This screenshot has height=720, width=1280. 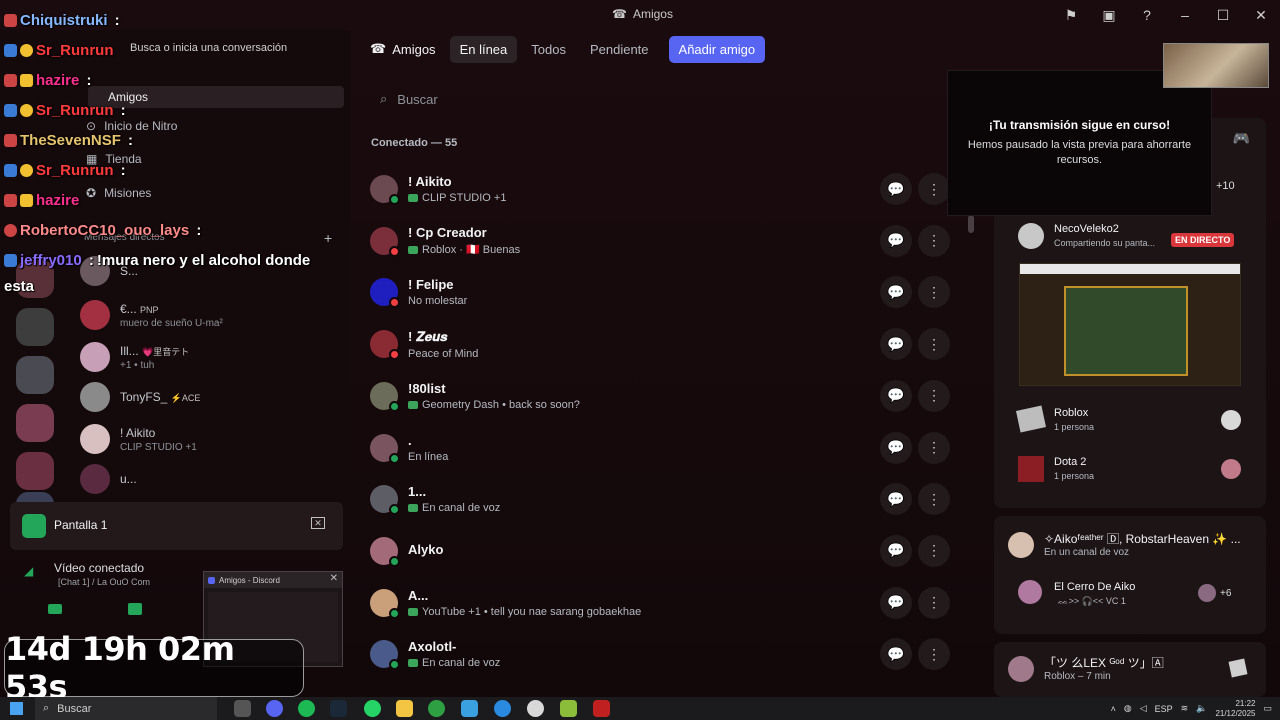 I want to click on friend-name: Axolotl-, so click(x=432, y=647).